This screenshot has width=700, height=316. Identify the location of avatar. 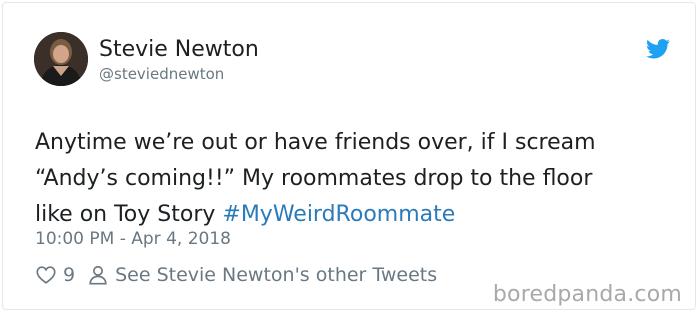
(61, 59).